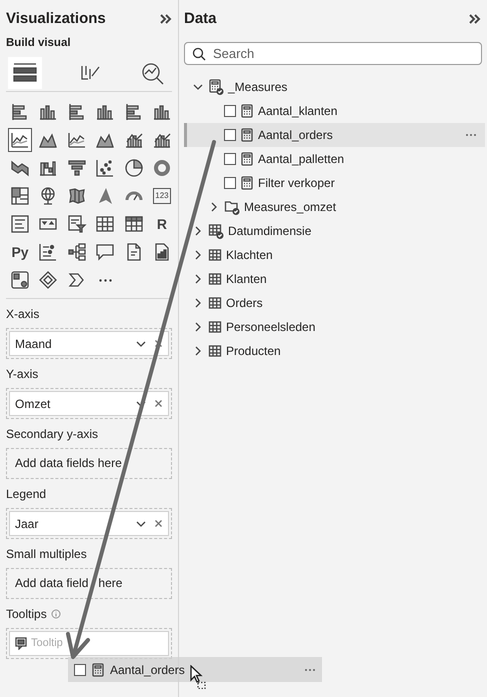 Image resolution: width=487 pixels, height=697 pixels. Describe the element at coordinates (334, 87) in the screenshot. I see `tree-row: _Measures` at that location.